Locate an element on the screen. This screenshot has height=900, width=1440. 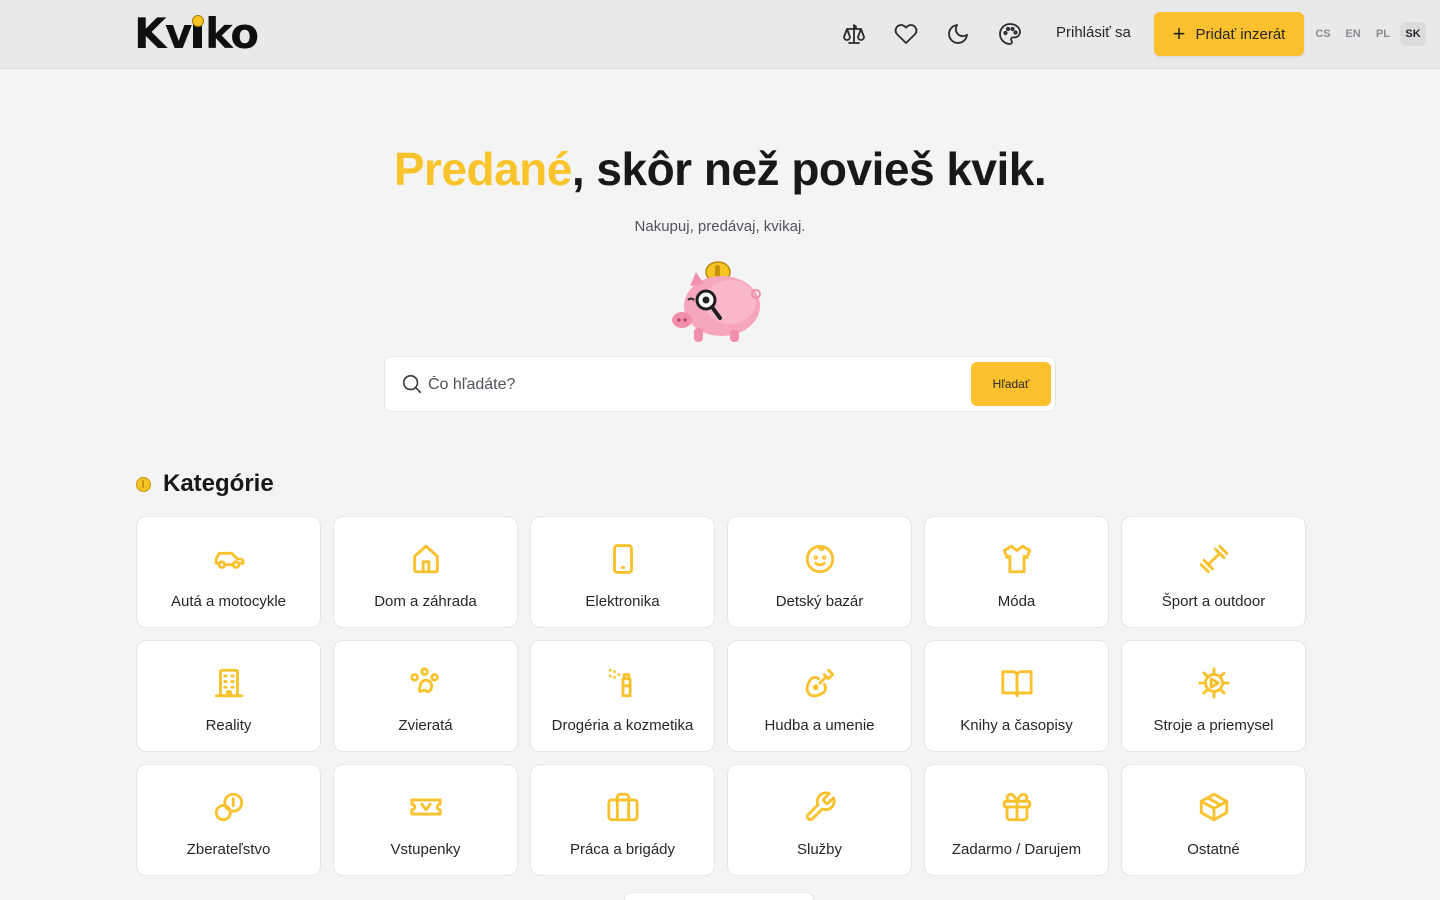
category-card-books: Knihy a časopisy is located at coordinates (1016, 696).